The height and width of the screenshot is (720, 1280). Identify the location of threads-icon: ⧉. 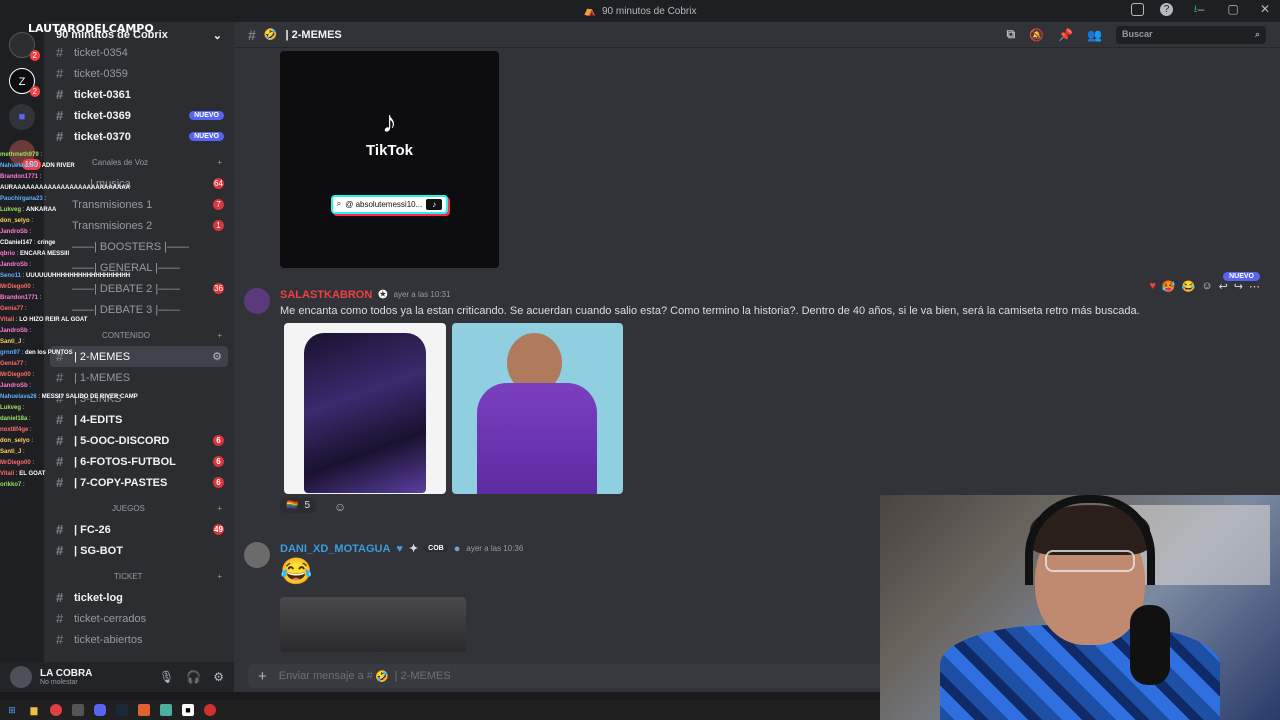
(1011, 34).